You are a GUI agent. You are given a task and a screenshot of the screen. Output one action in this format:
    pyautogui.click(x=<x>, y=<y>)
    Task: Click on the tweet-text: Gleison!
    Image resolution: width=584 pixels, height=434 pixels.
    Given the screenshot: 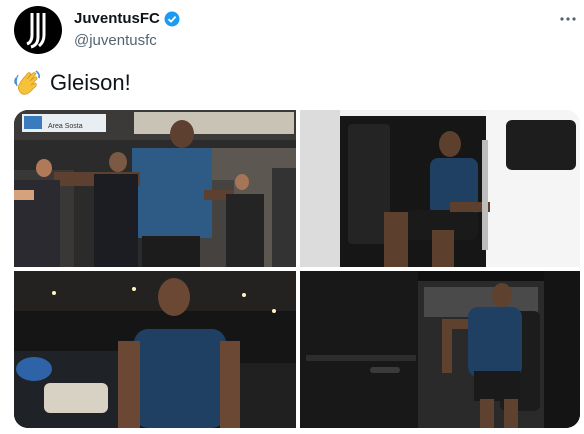 What is the action you would take?
    pyautogui.click(x=72, y=83)
    